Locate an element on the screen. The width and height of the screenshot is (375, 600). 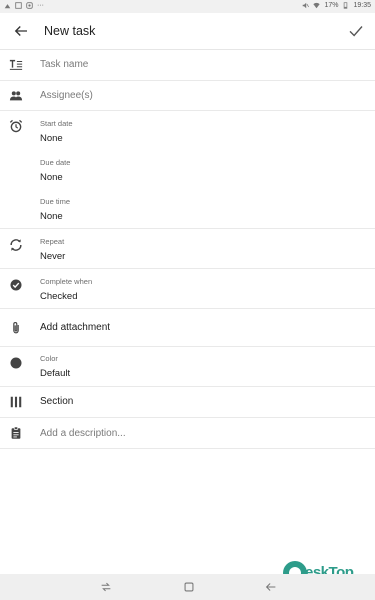
repeat-icon is located at coordinates (16, 245).